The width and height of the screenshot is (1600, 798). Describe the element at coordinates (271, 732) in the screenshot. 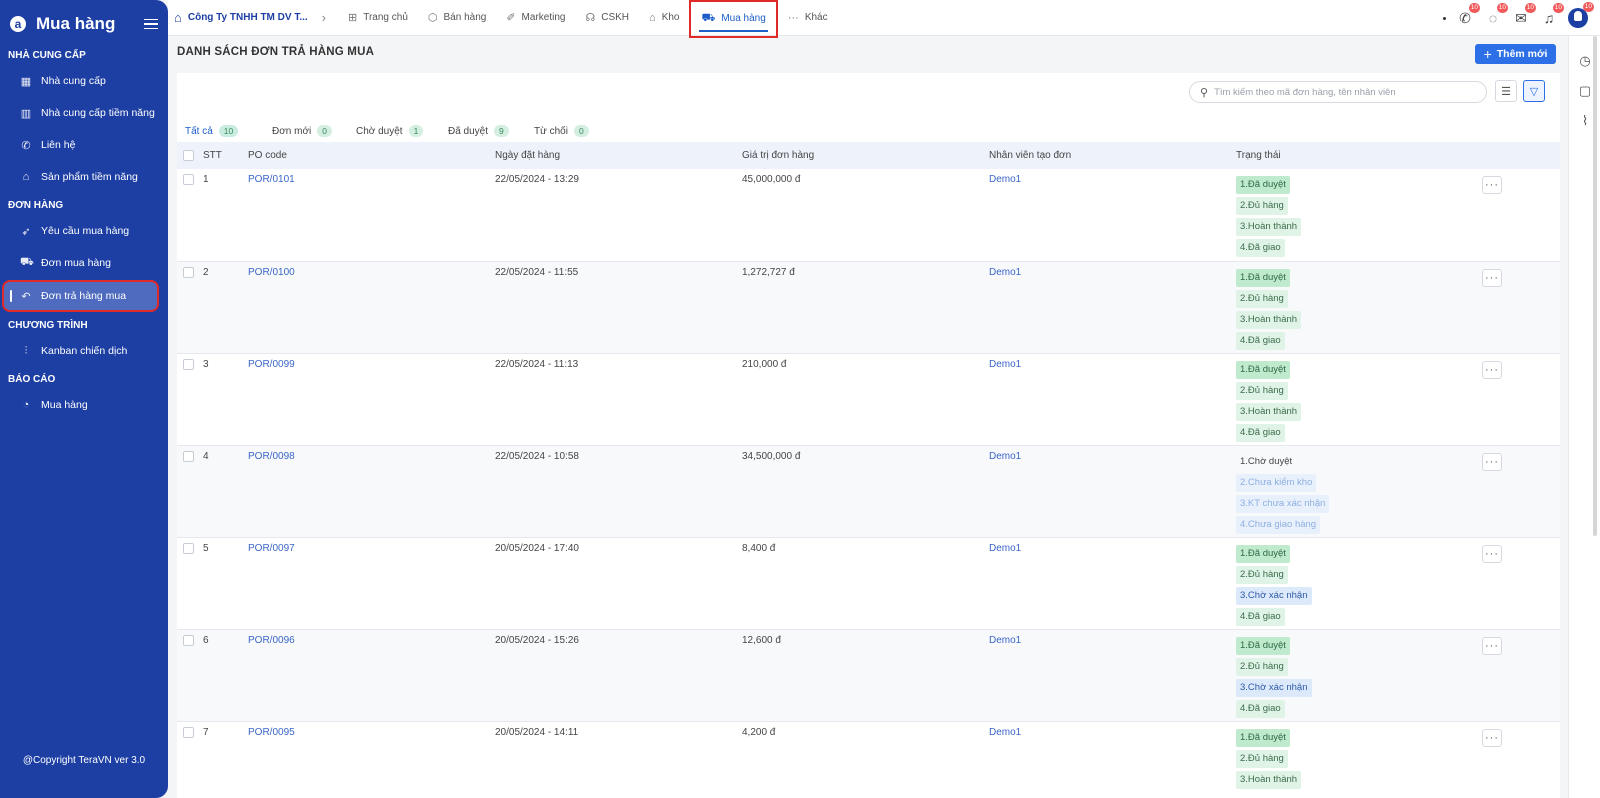

I see `po-code-link: POR/0095` at that location.